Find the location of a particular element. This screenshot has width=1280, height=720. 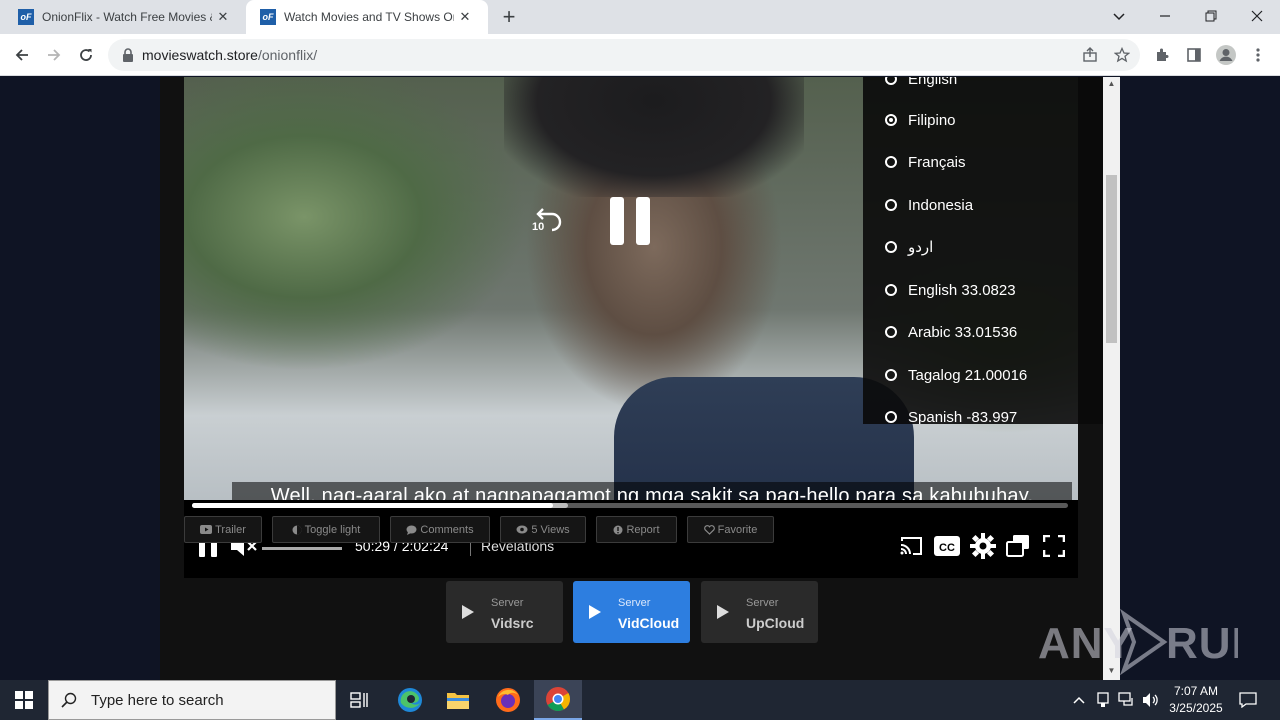

network-icon is located at coordinates (1127, 700).